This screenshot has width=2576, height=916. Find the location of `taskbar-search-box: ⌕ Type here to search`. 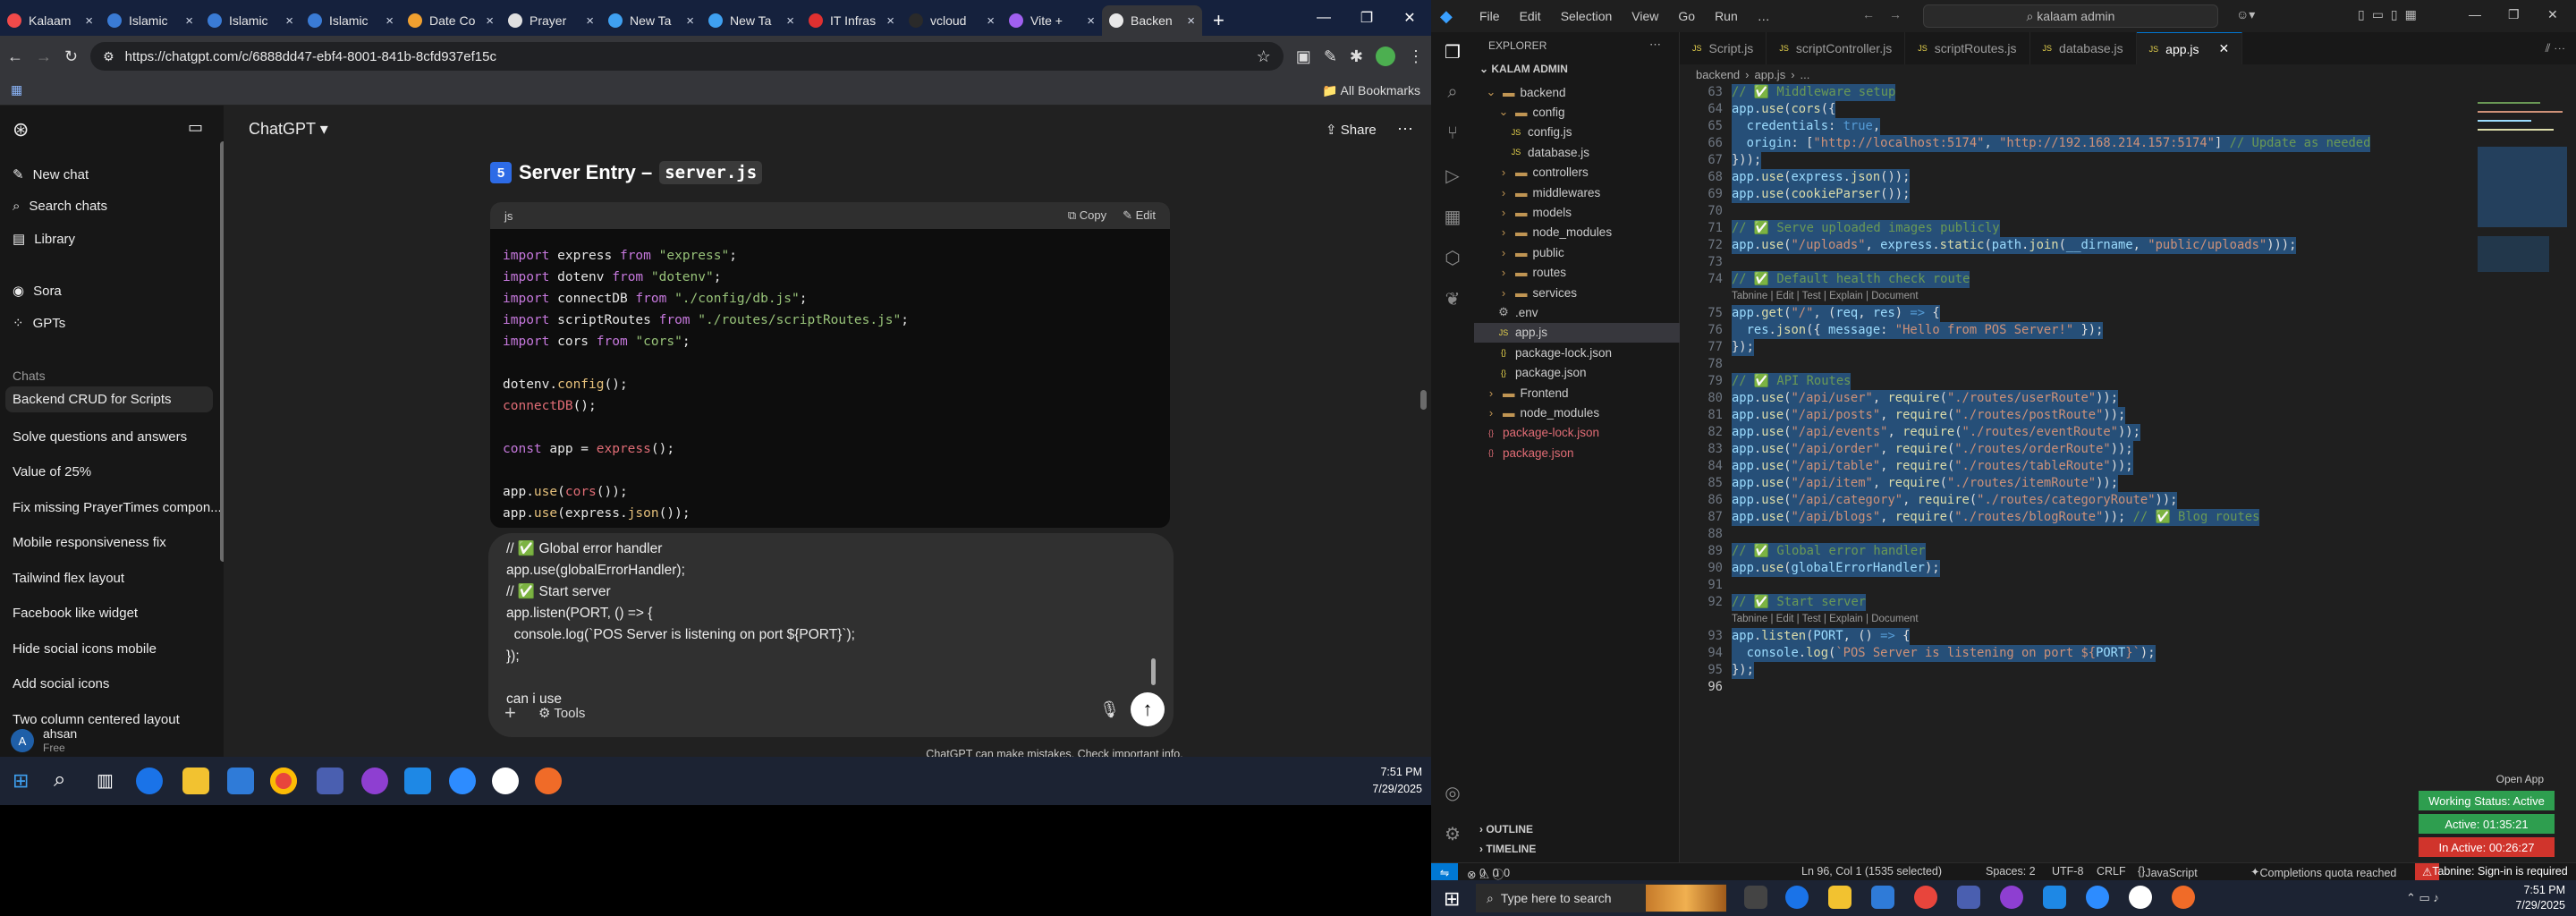

taskbar-search-box: ⌕ Type here to search is located at coordinates (1601, 898).